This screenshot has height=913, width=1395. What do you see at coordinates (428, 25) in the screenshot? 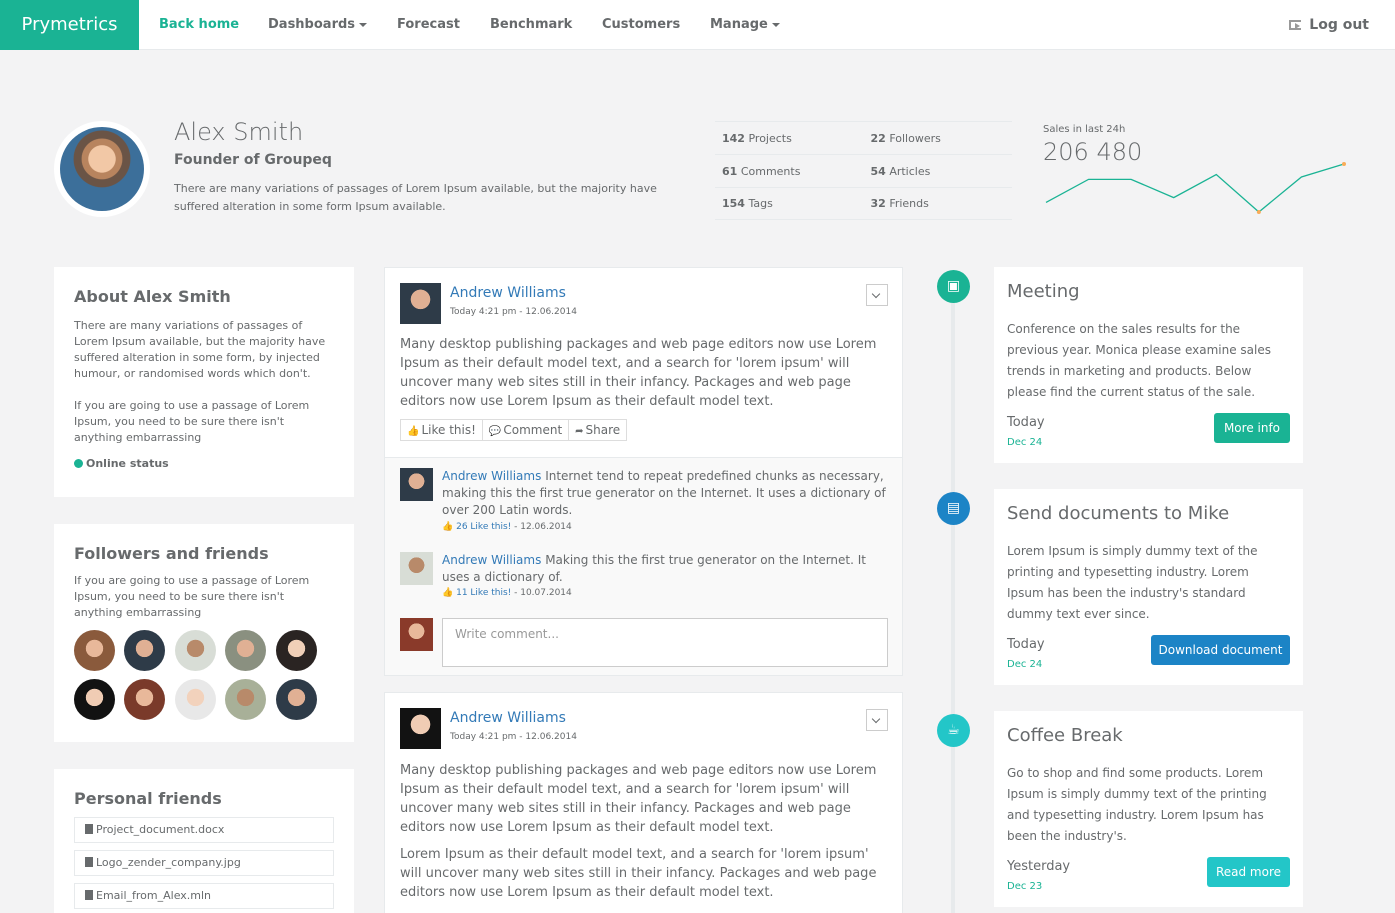
I see `nav-forecast: Forecast` at bounding box center [428, 25].